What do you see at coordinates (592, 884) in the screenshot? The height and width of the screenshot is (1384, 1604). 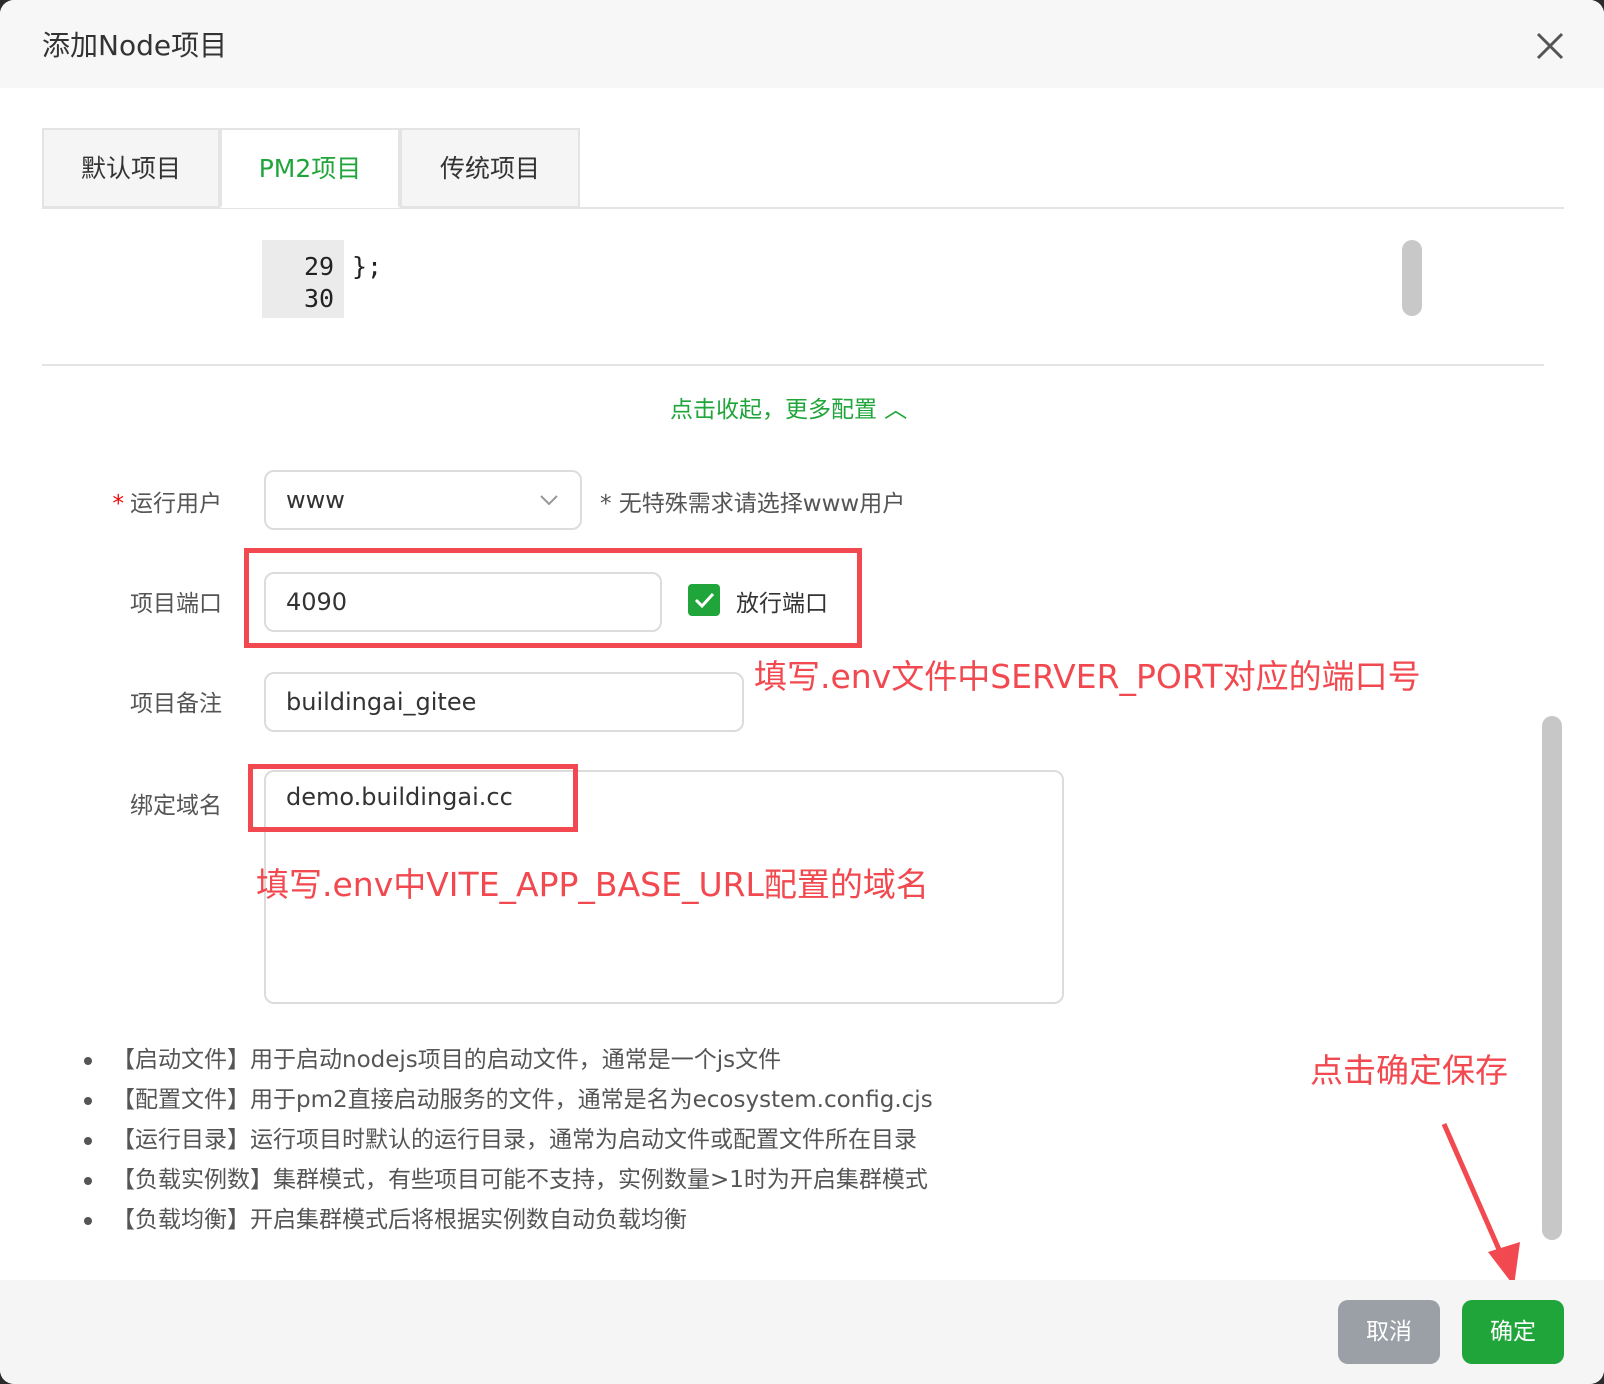 I see `domain-annotation: 填写.env中VITE_APP_BASE_URL配置的域名` at bounding box center [592, 884].